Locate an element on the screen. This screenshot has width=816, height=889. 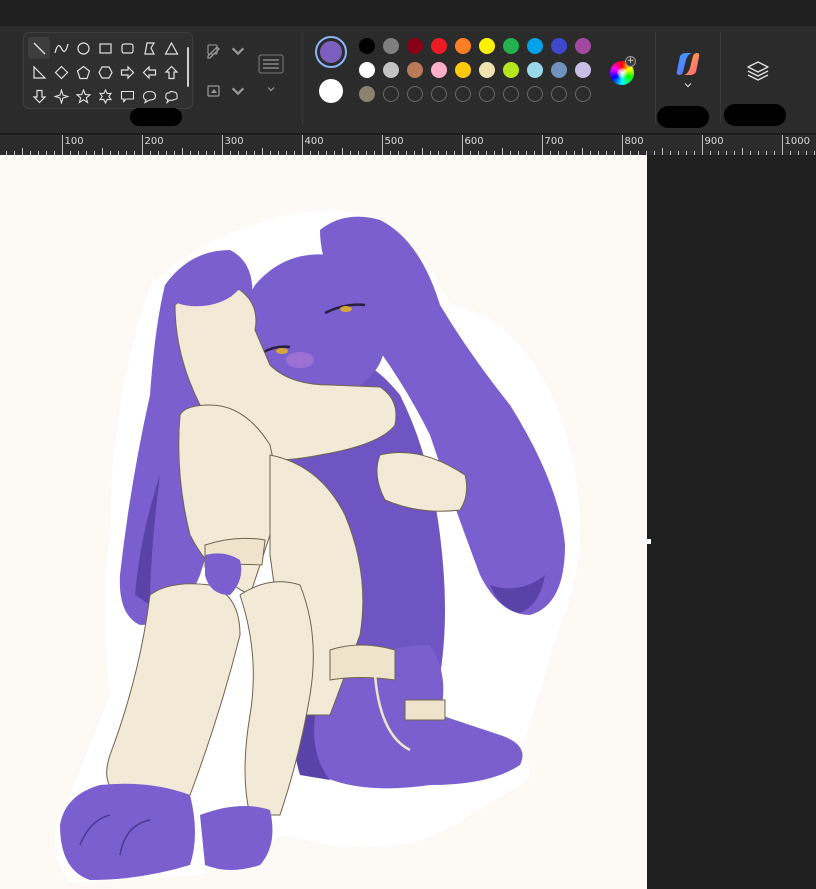
left-foot is located at coordinates (127, 831).